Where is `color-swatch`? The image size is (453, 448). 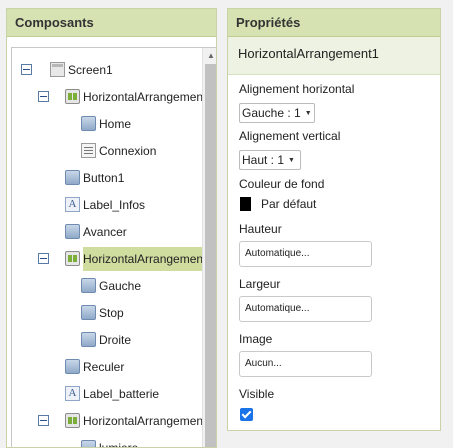
color-swatch is located at coordinates (245, 204).